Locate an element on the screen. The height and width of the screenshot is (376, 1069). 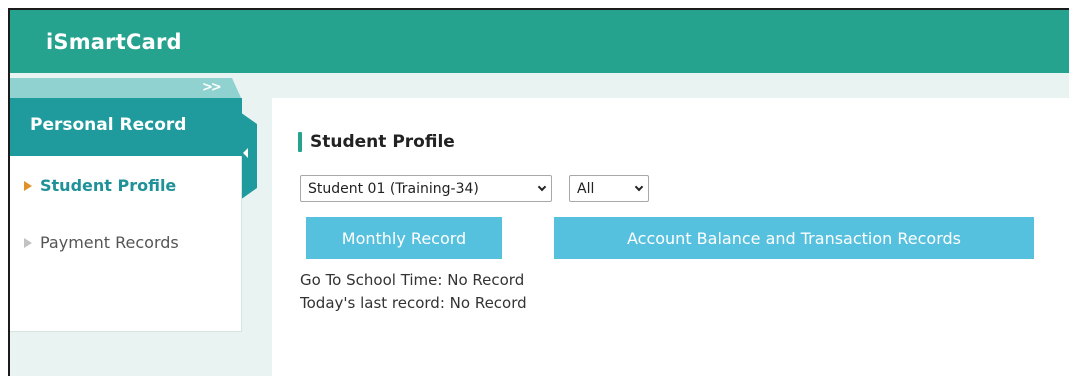
sidebar-menu: Student Profile Payment Records is located at coordinates (126, 244).